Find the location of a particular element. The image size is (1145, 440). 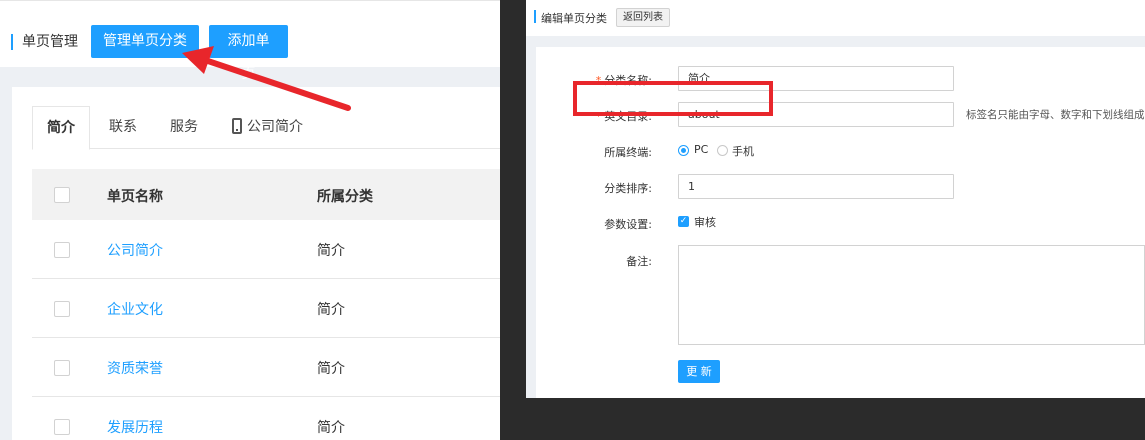

terminal-pc-radio is located at coordinates (683, 150).